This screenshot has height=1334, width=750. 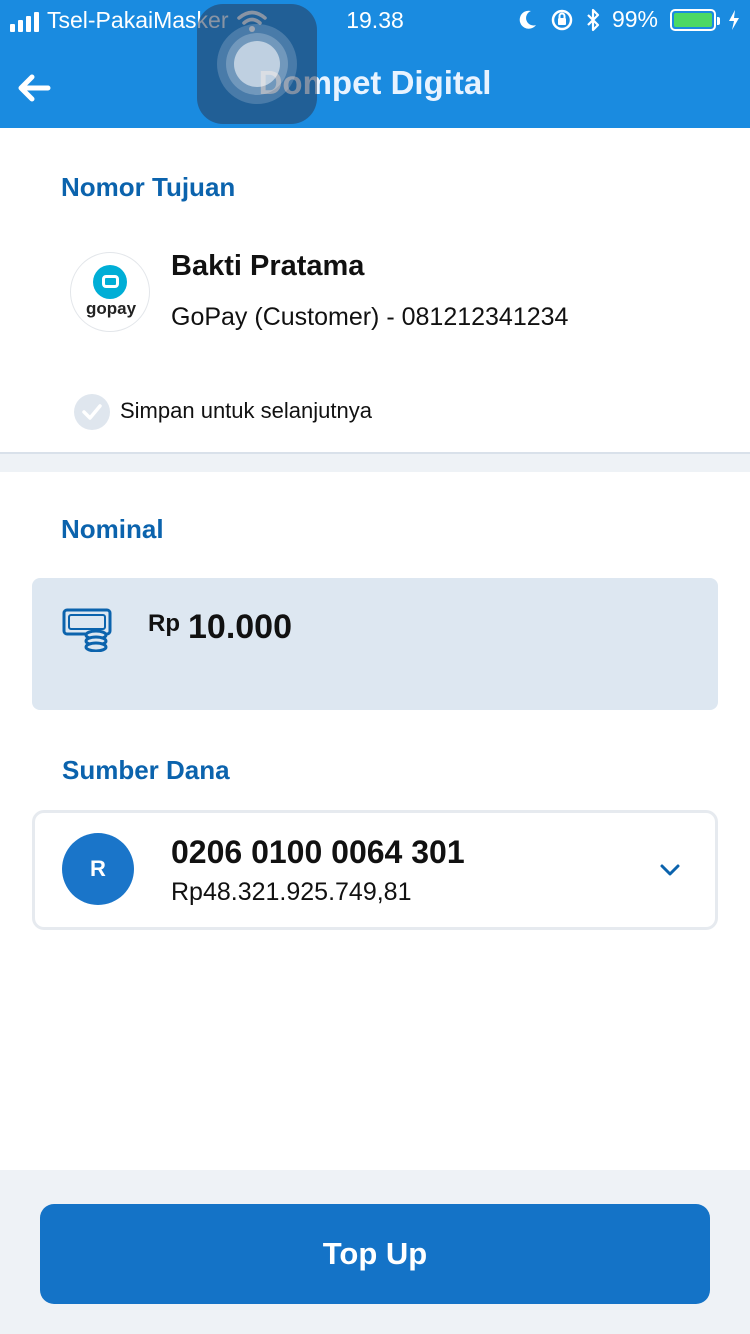 I want to click on gopay-logo: gopay, so click(x=110, y=292).